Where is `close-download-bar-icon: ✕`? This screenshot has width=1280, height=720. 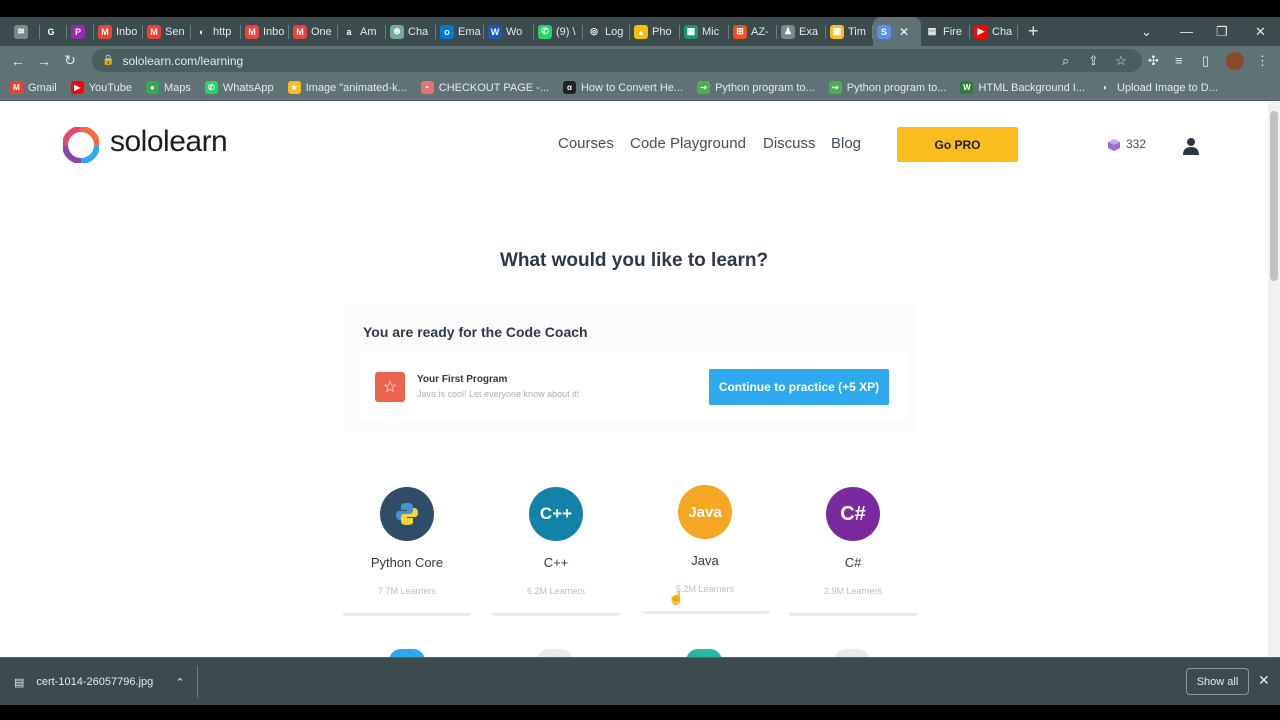 close-download-bar-icon: ✕ is located at coordinates (1264, 680).